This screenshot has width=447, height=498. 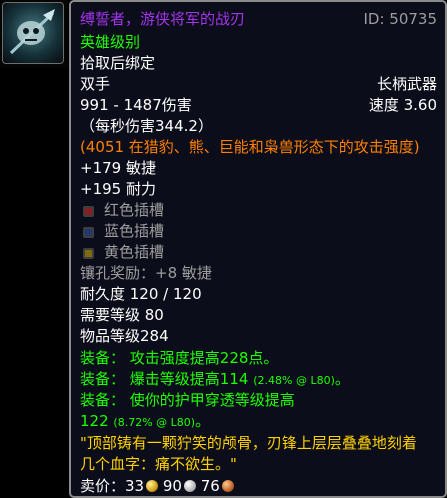 I want to click on equip-value: 122, so click(x=94, y=421).